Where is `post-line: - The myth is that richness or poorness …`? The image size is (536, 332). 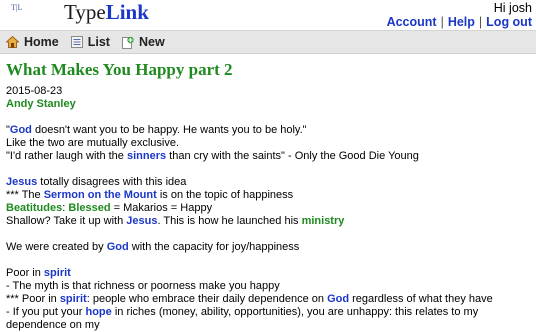
post-line: - The myth is that richness or poorness … is located at coordinates (143, 286).